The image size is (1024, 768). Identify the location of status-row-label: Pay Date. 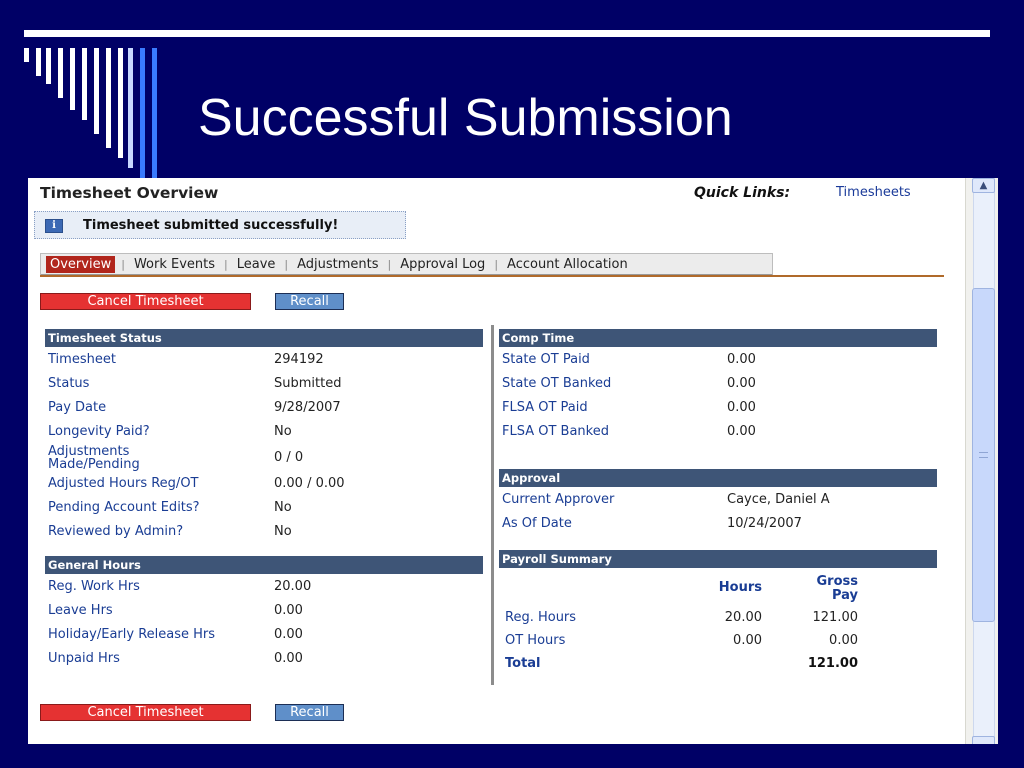
(77, 407).